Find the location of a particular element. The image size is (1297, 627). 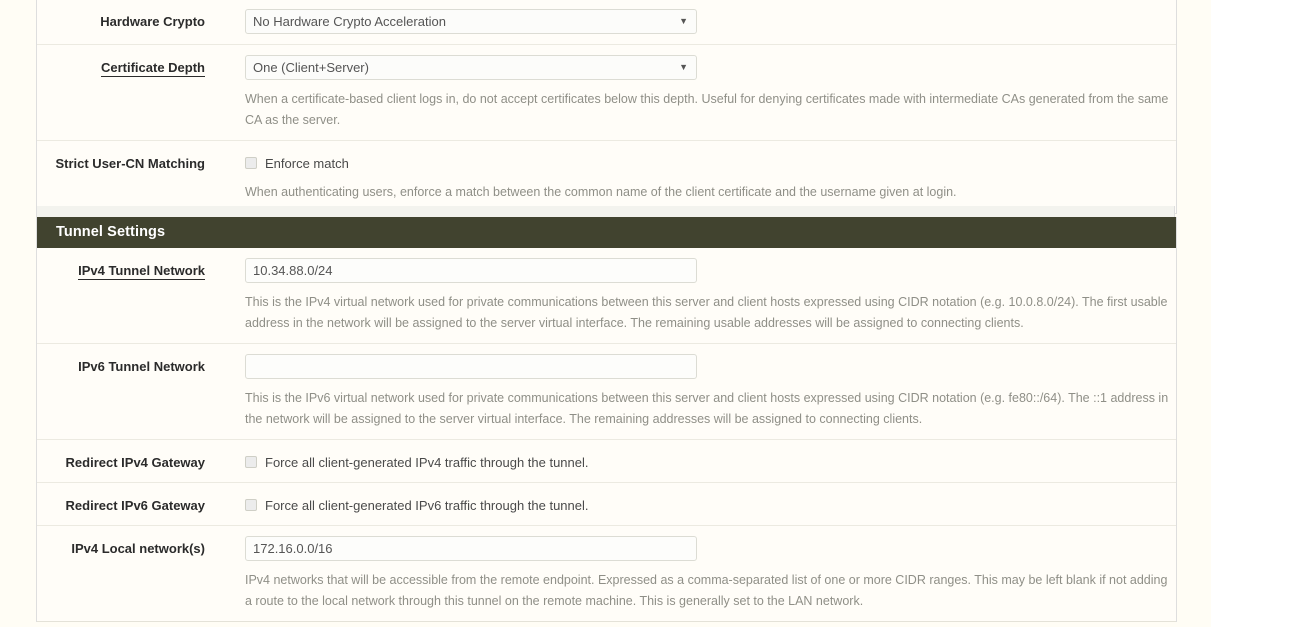

label-text: IPv6 Tunnel Network is located at coordinates (141, 366).